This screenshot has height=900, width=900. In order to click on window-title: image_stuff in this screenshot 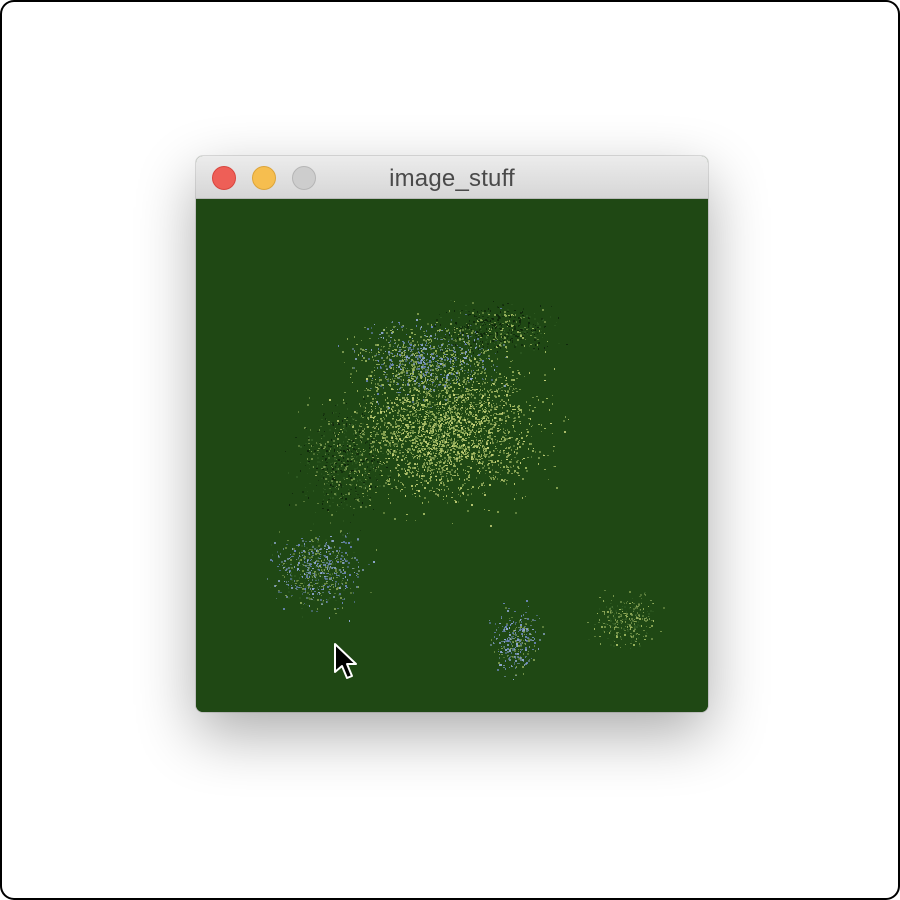, I will do `click(452, 178)`.